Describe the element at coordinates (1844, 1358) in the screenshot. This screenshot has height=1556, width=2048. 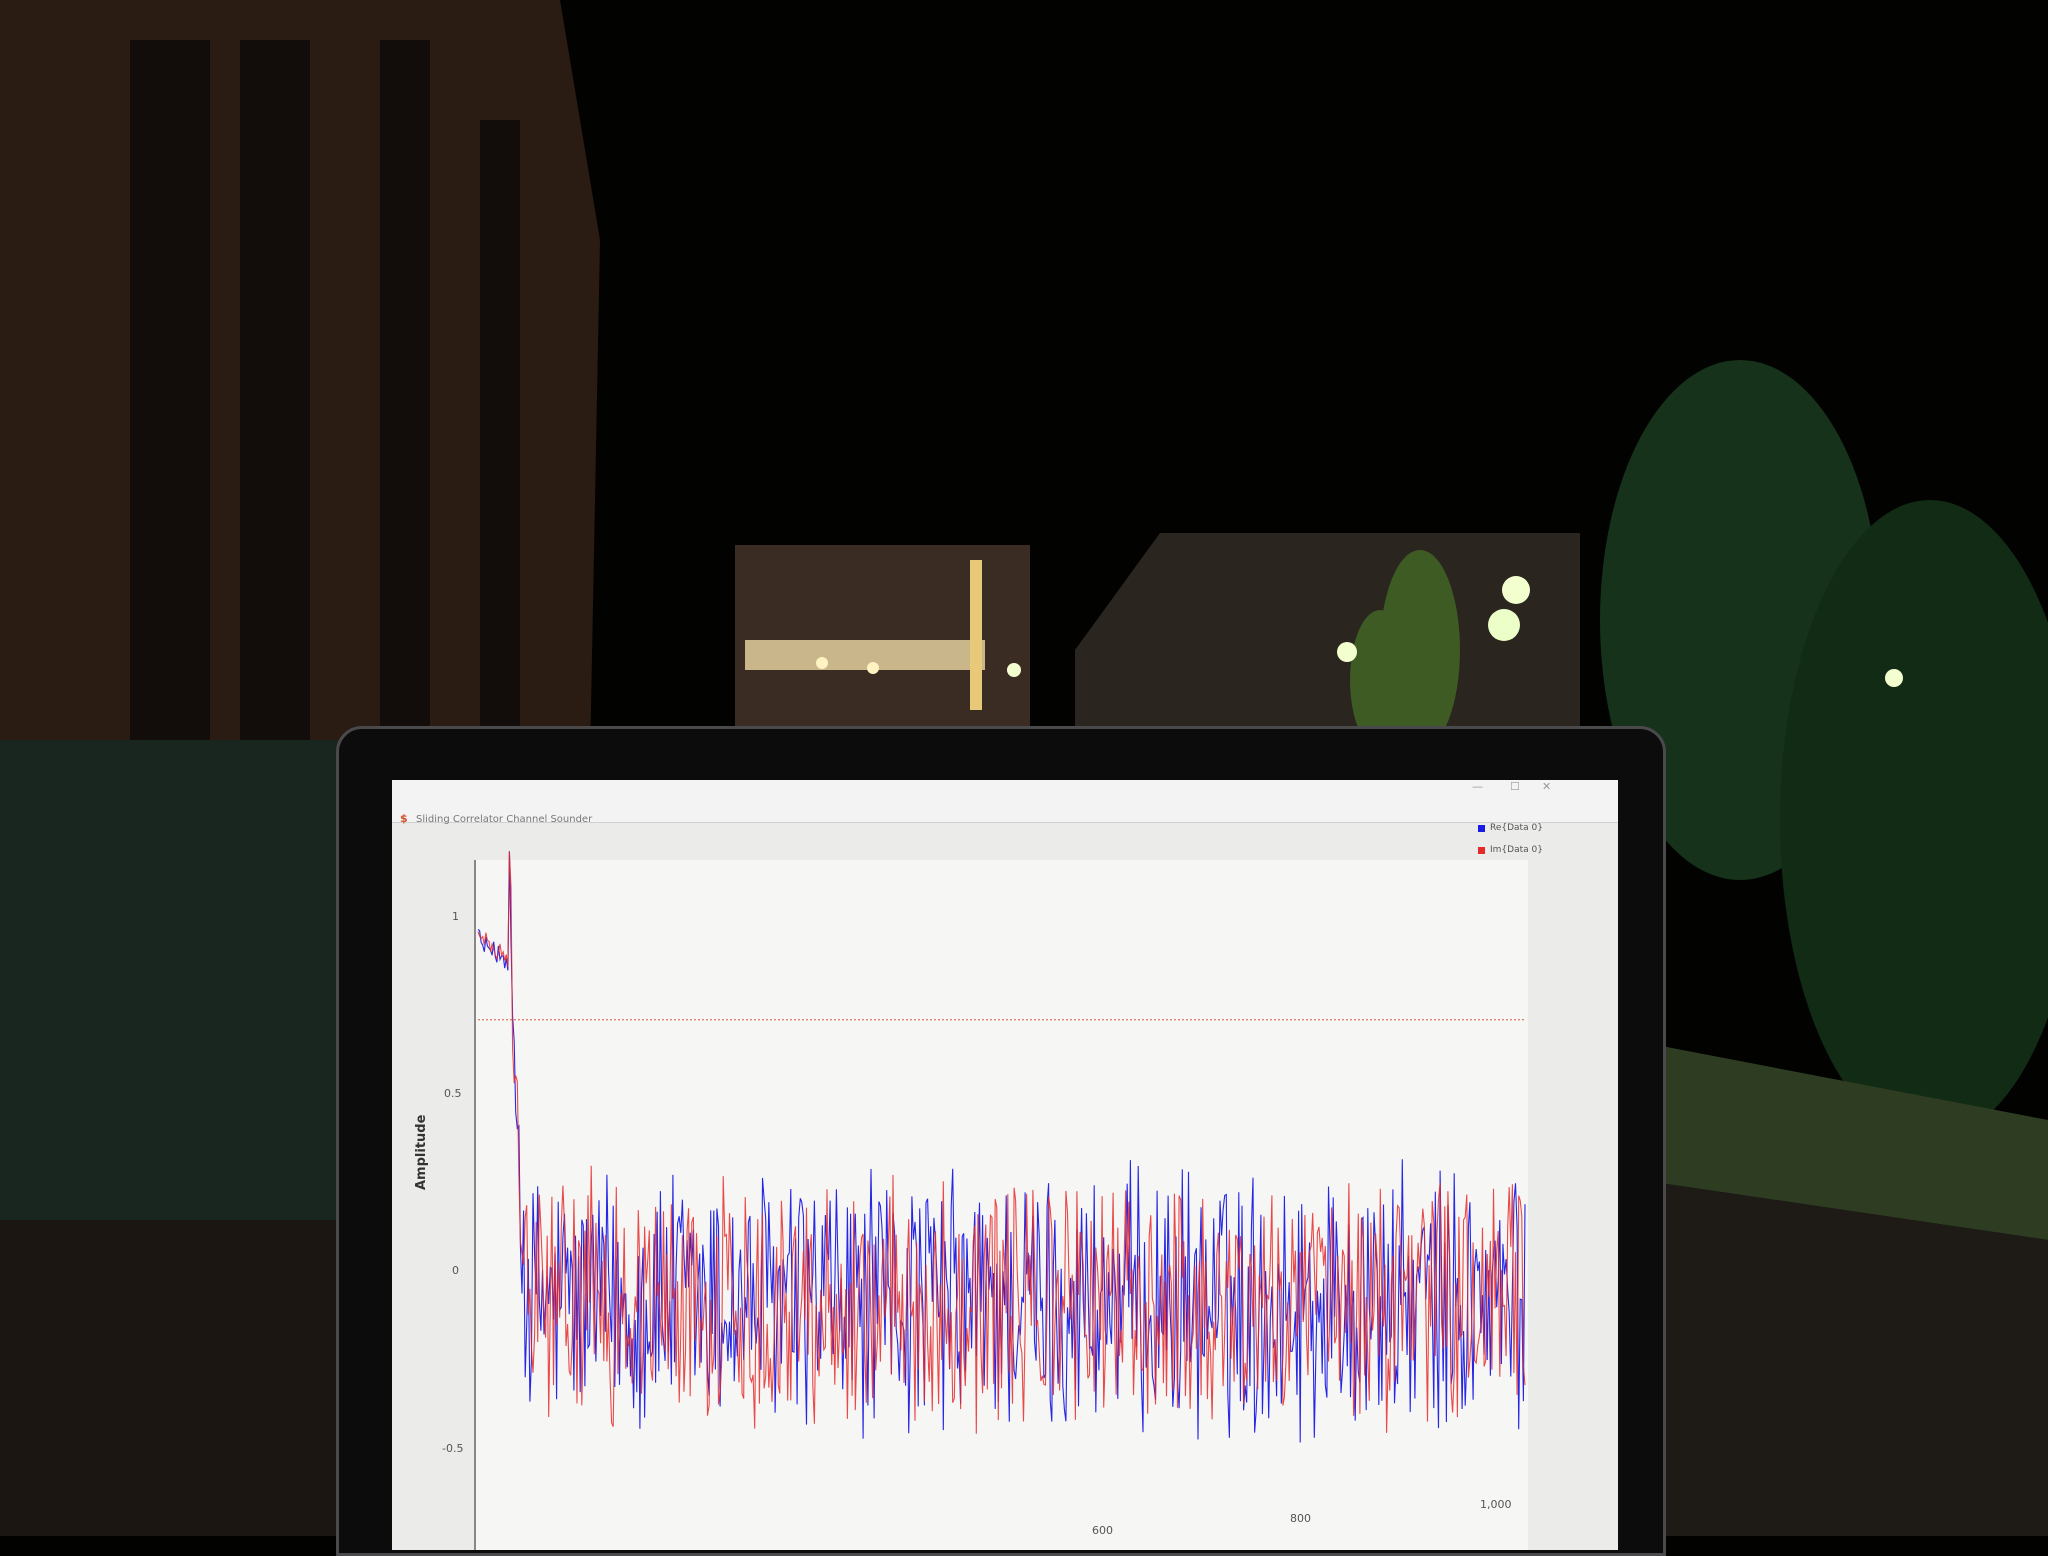
I see `sidewalk` at that location.